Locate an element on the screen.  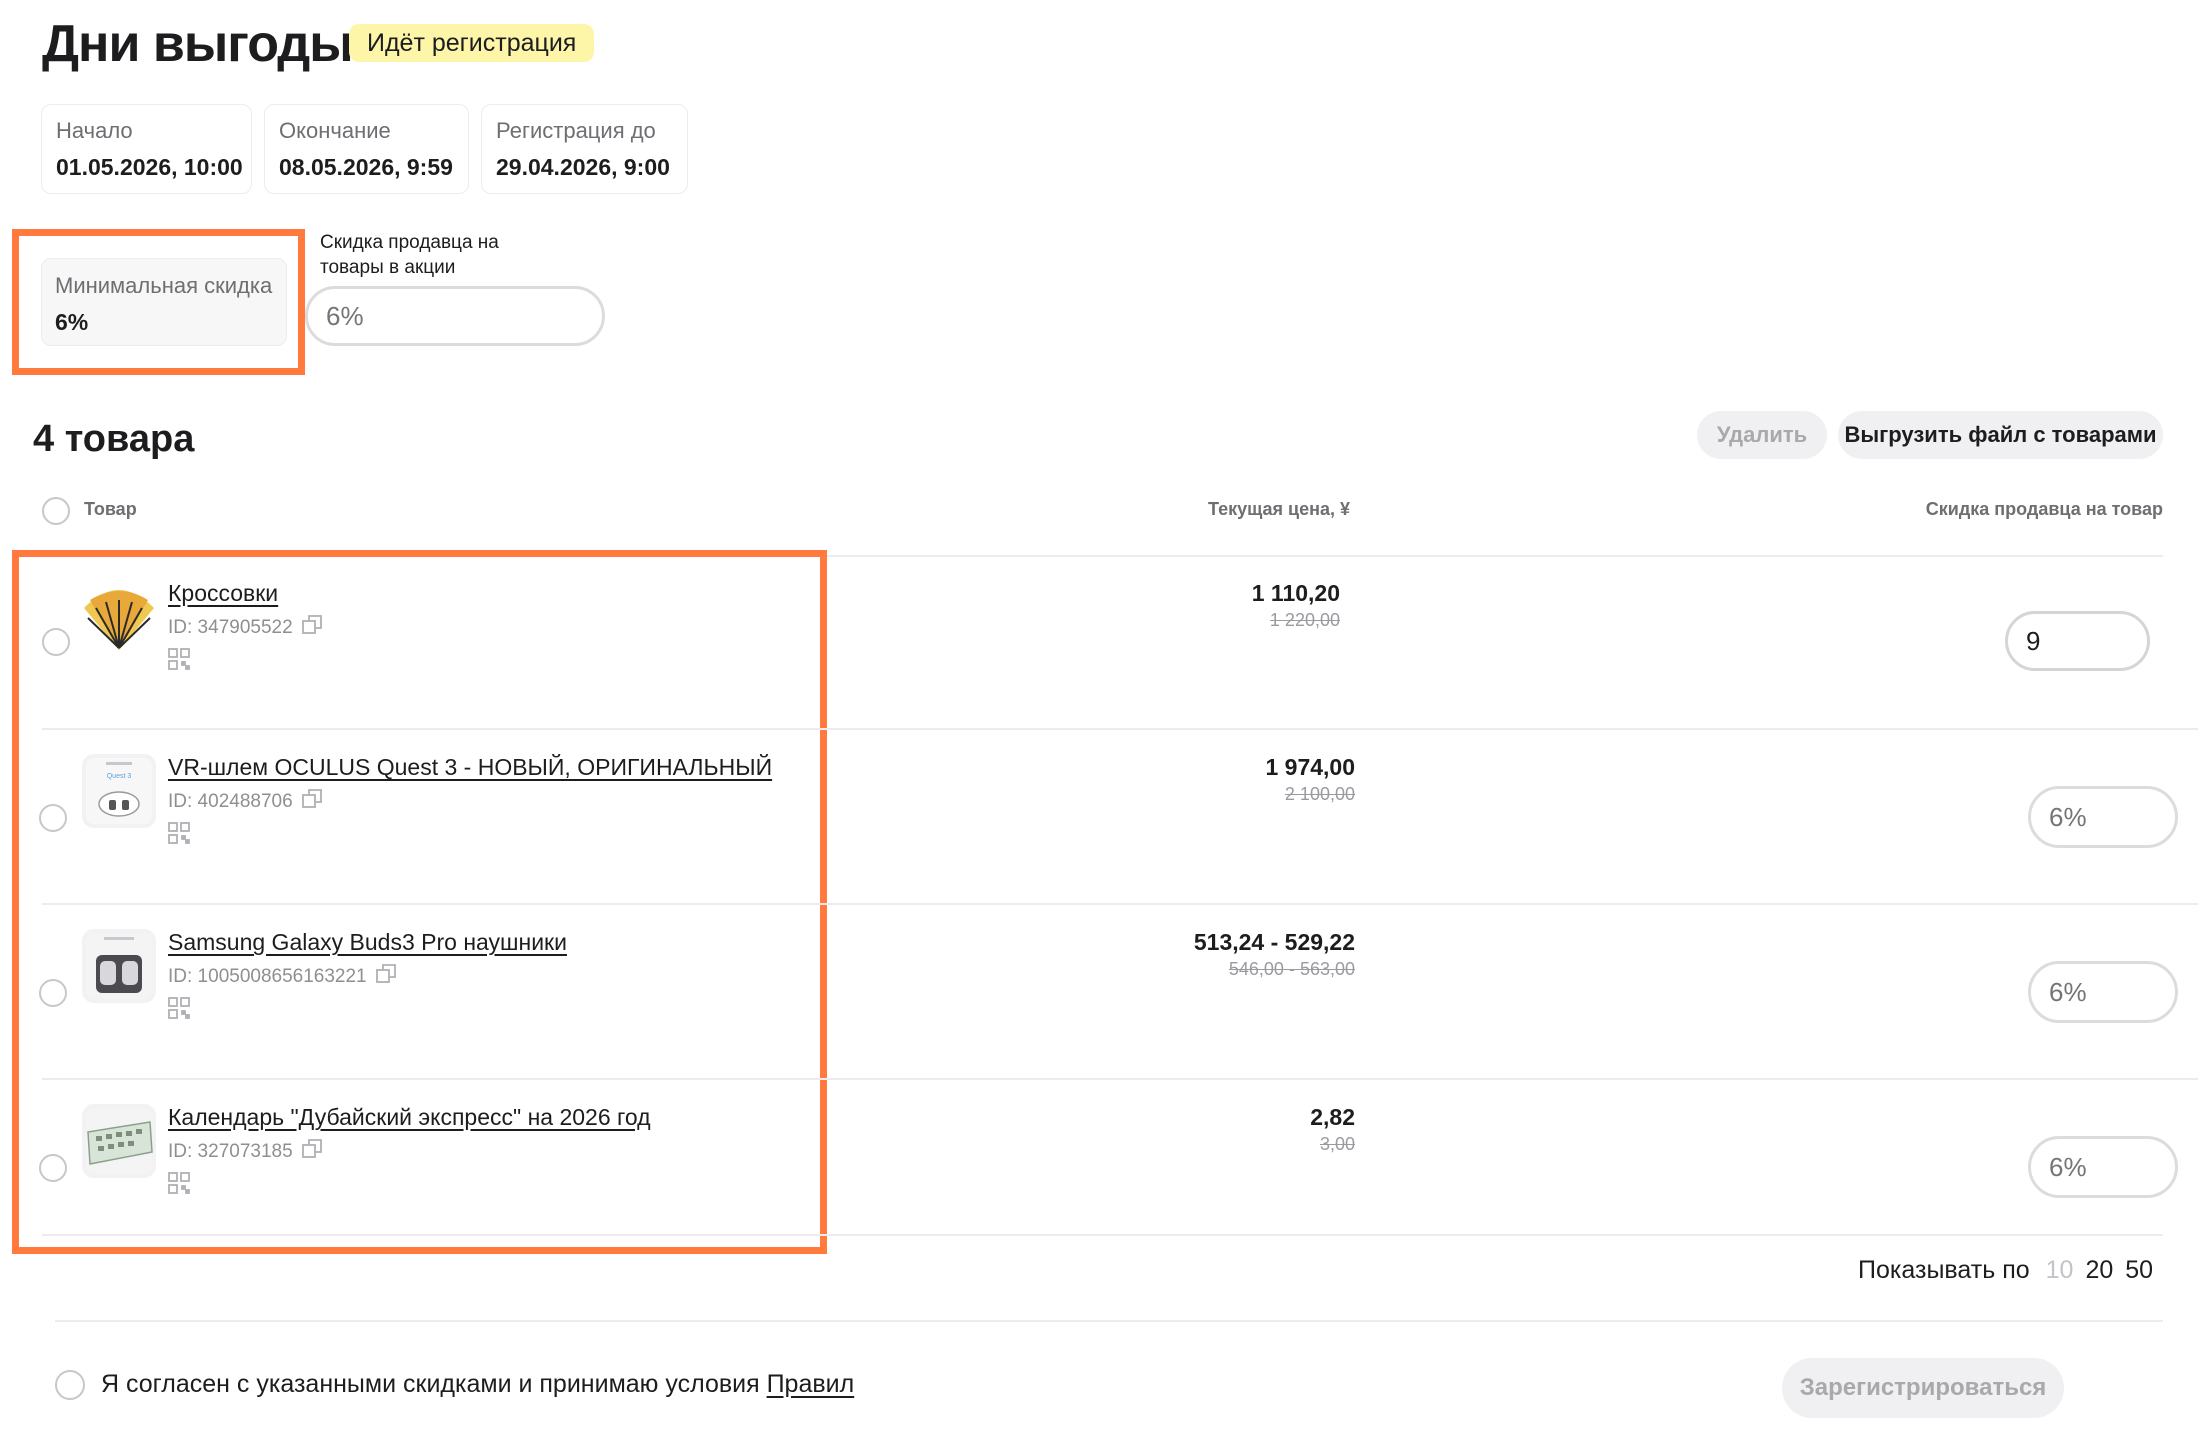
products-count-title: 4 товара is located at coordinates (114, 439).